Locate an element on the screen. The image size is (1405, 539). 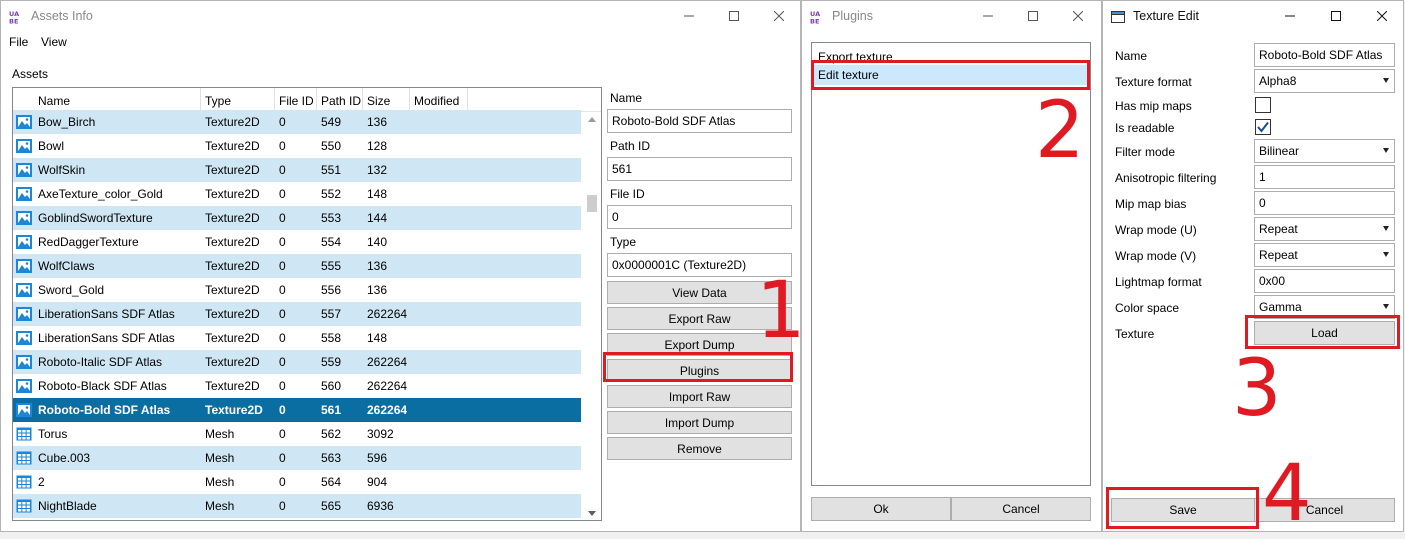
scroll-down-arrow is located at coordinates (592, 513).